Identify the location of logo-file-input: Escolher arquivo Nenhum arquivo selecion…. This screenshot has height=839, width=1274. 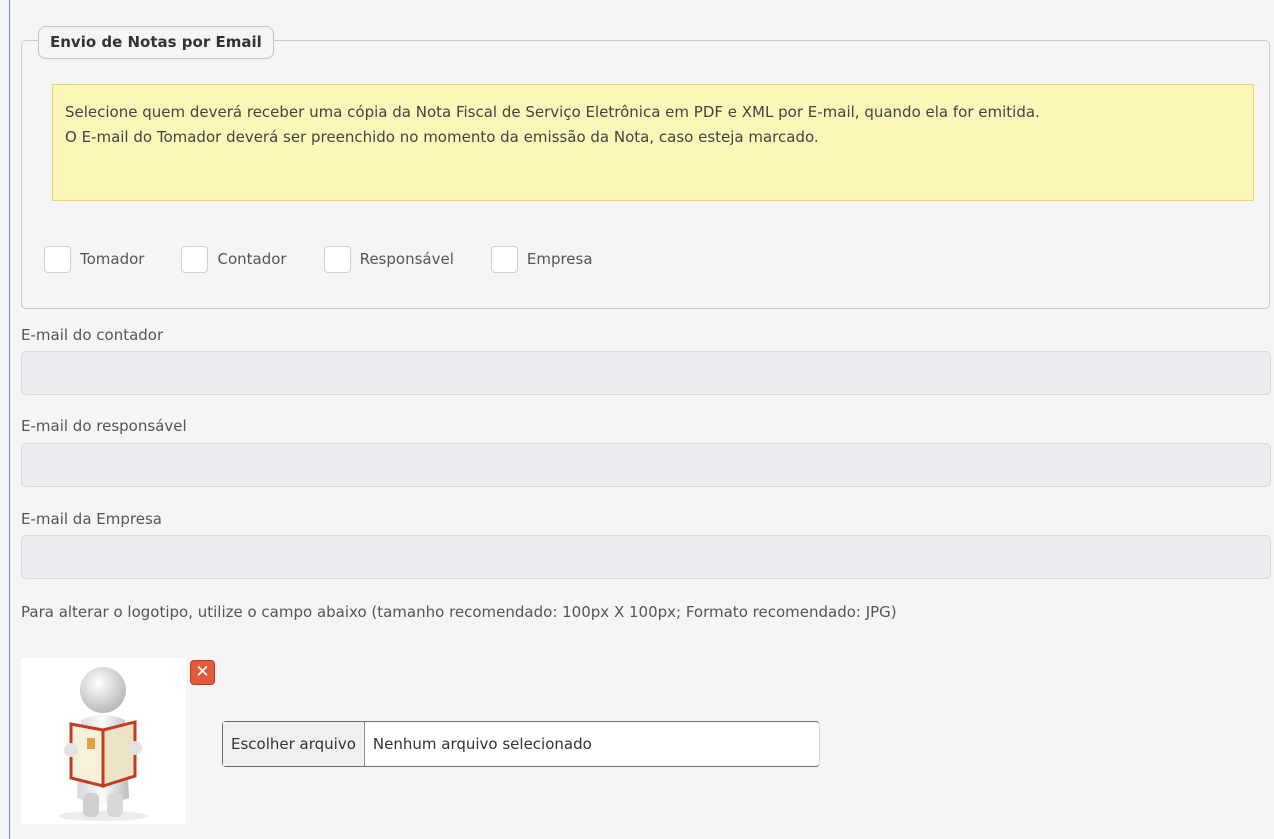
(521, 744).